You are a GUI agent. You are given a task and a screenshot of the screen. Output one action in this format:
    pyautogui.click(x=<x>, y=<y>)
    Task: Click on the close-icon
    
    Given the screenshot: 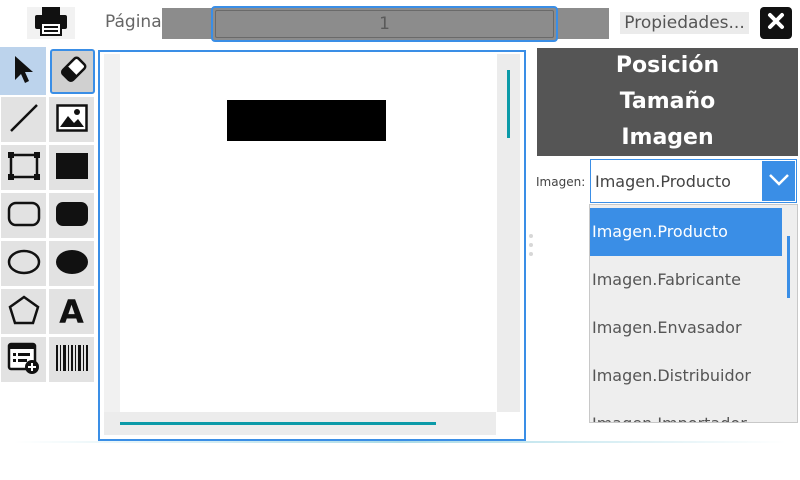 What is the action you would take?
    pyautogui.click(x=776, y=23)
    